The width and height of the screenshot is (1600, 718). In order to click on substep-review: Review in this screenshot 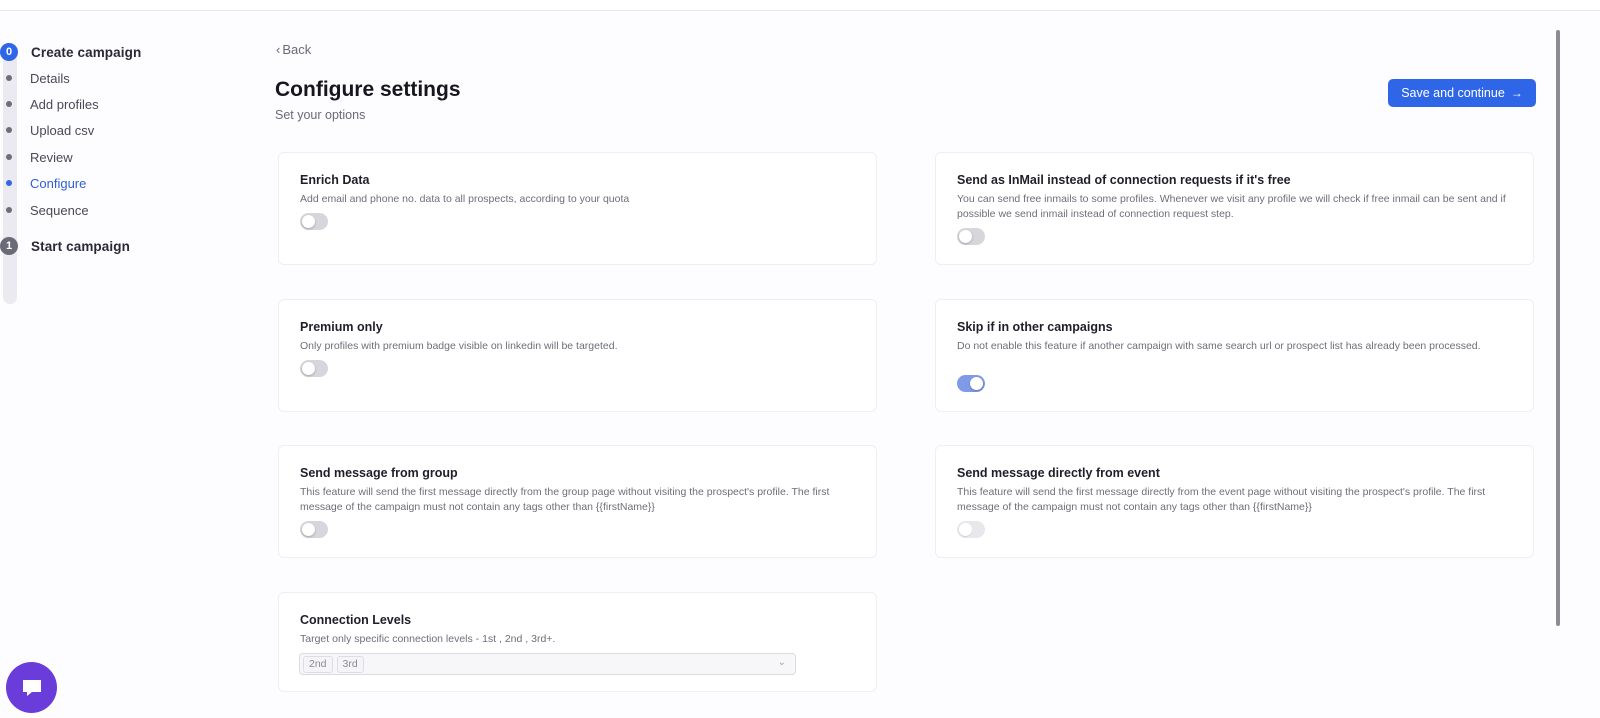, I will do `click(36, 157)`.